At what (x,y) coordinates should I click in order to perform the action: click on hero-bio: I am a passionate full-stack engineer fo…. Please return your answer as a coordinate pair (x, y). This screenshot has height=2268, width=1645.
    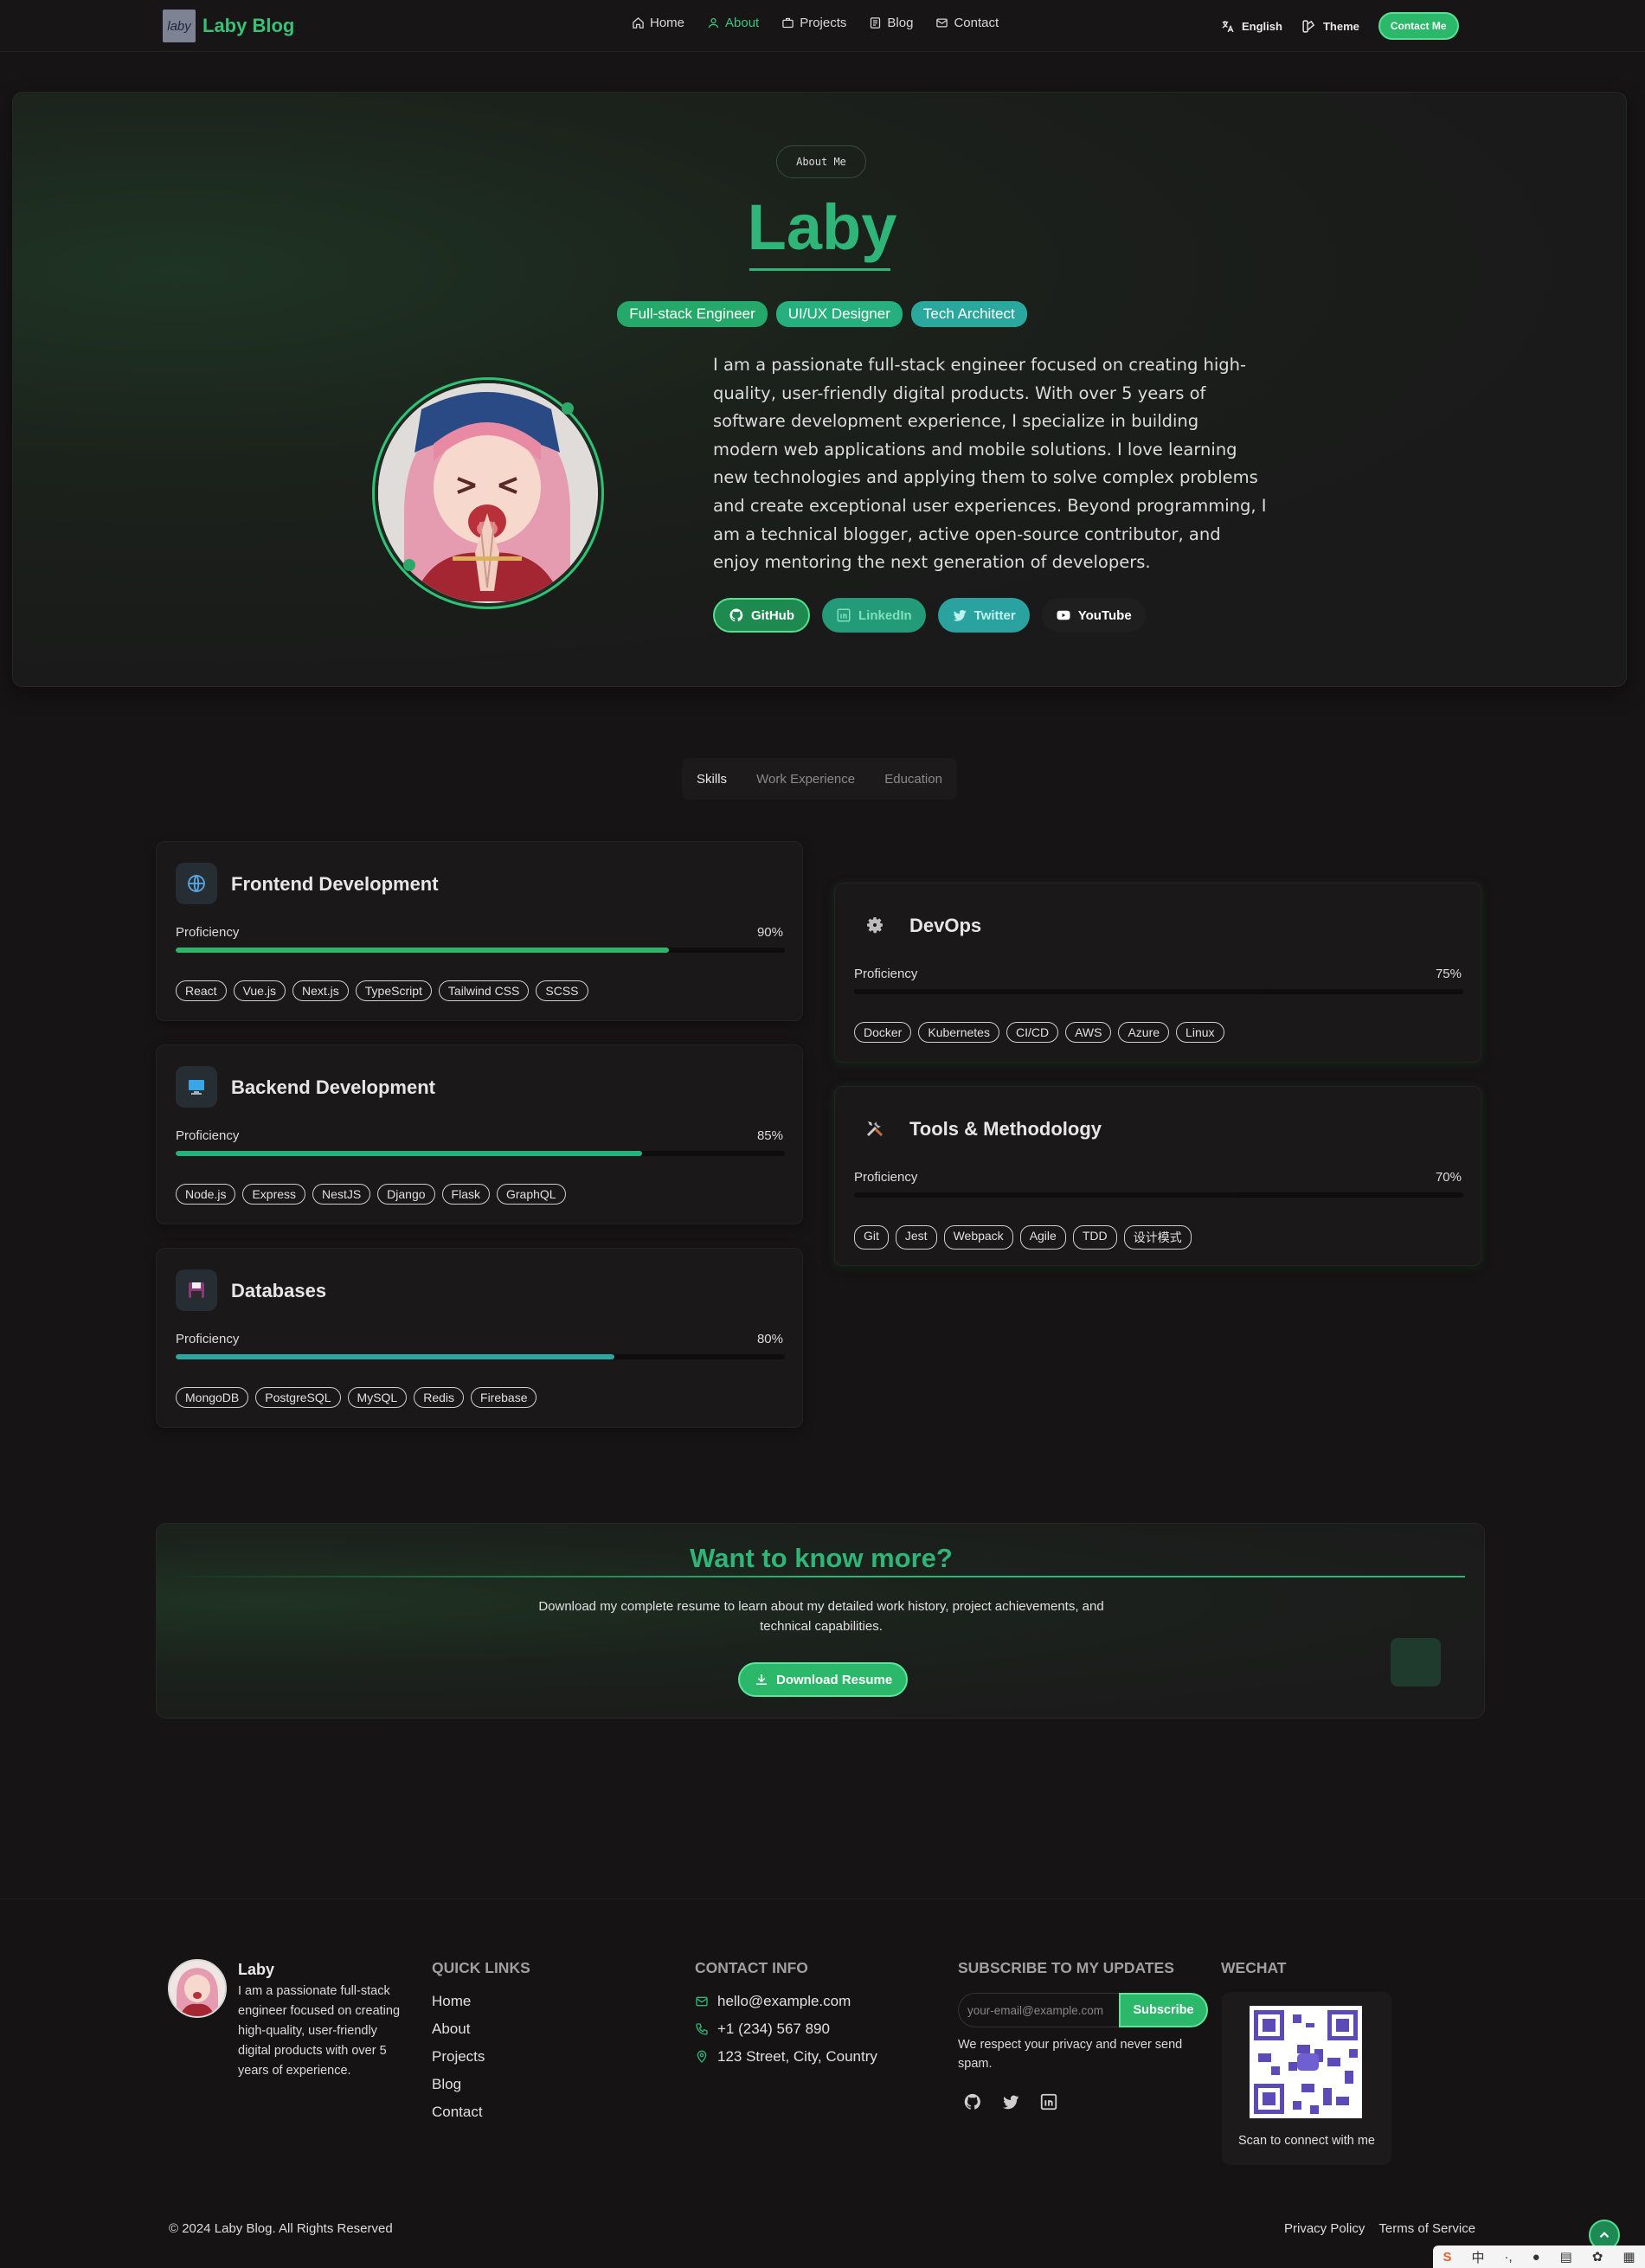
    Looking at the image, I should click on (990, 464).